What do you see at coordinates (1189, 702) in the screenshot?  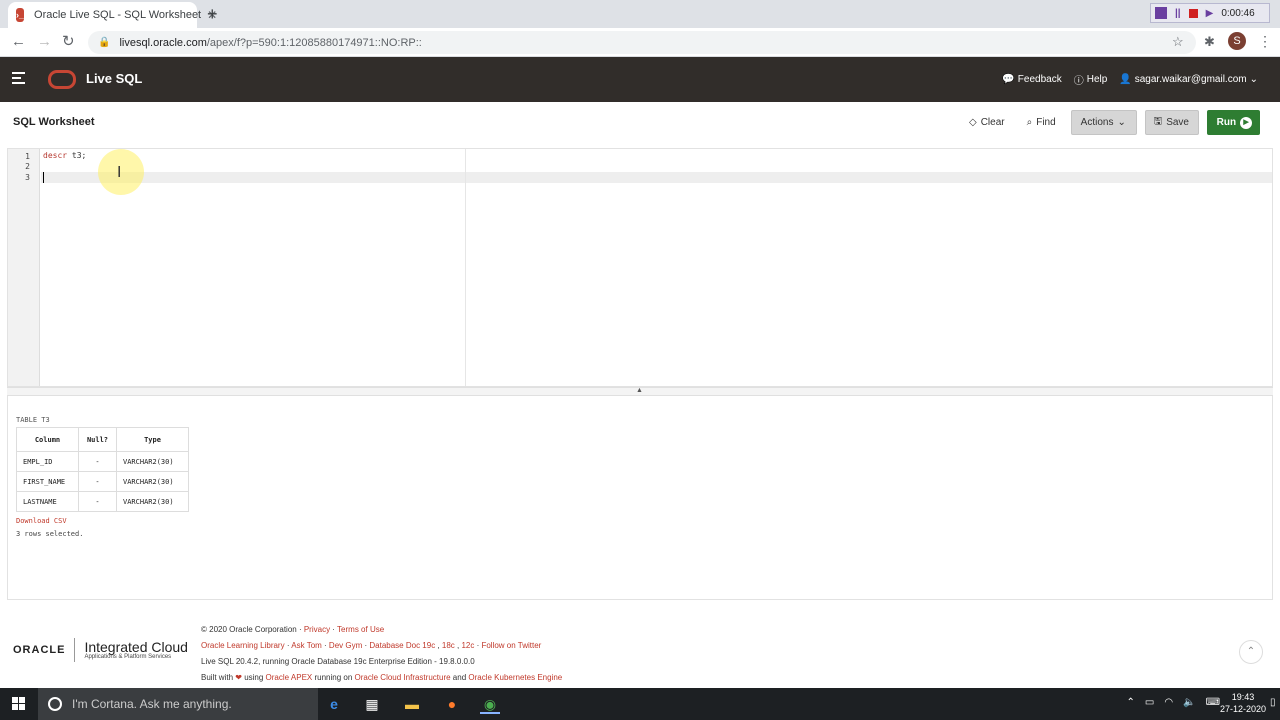 I see `volume-icon: 🔈` at bounding box center [1189, 702].